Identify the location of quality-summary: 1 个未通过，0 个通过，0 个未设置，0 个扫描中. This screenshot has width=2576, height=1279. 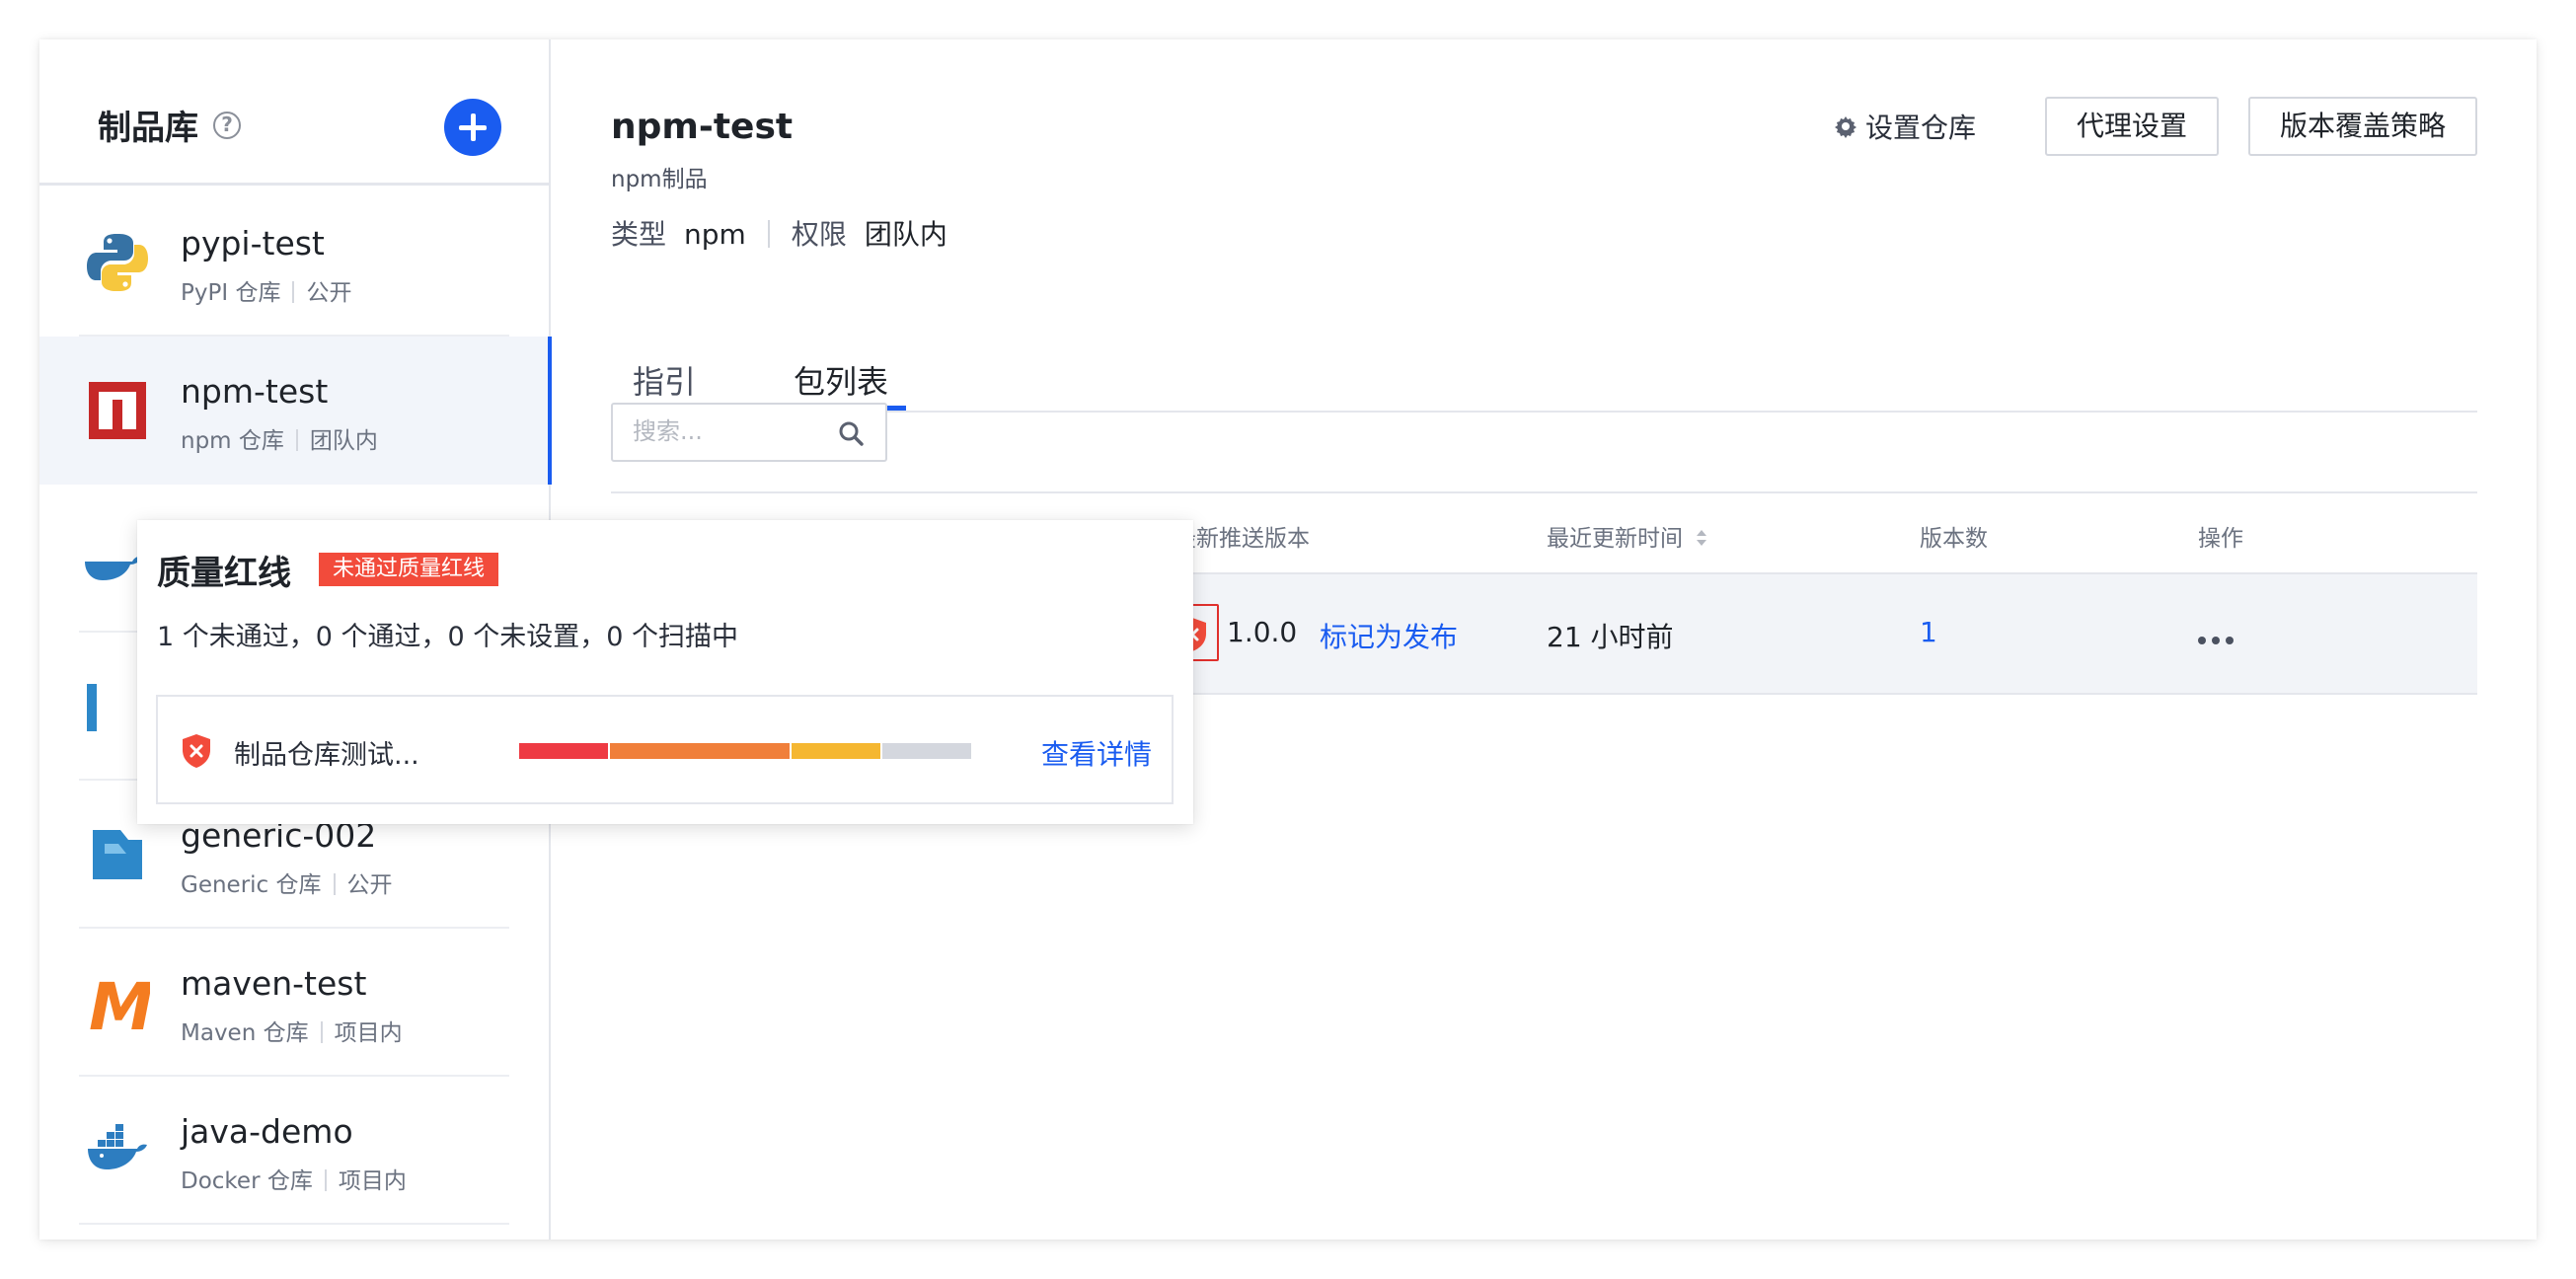
(448, 637).